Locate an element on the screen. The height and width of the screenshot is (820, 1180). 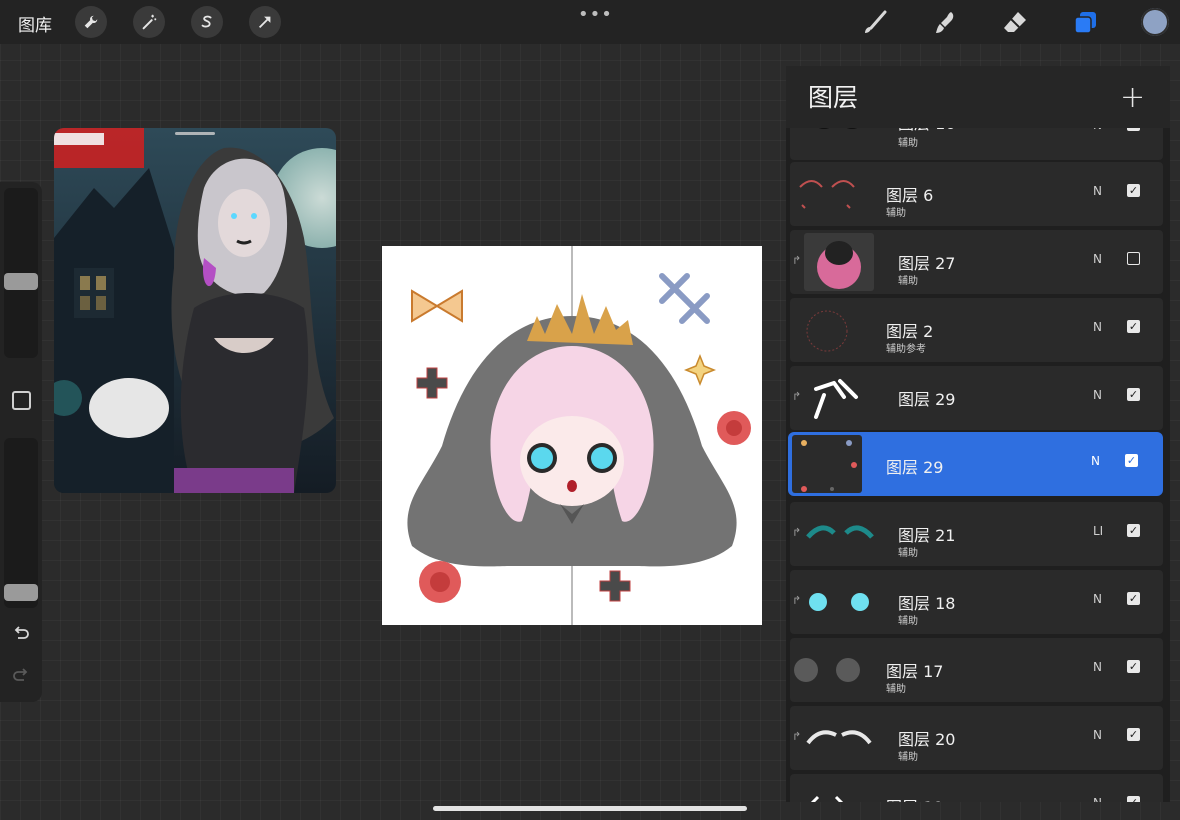
reference-window is located at coordinates (195, 310).